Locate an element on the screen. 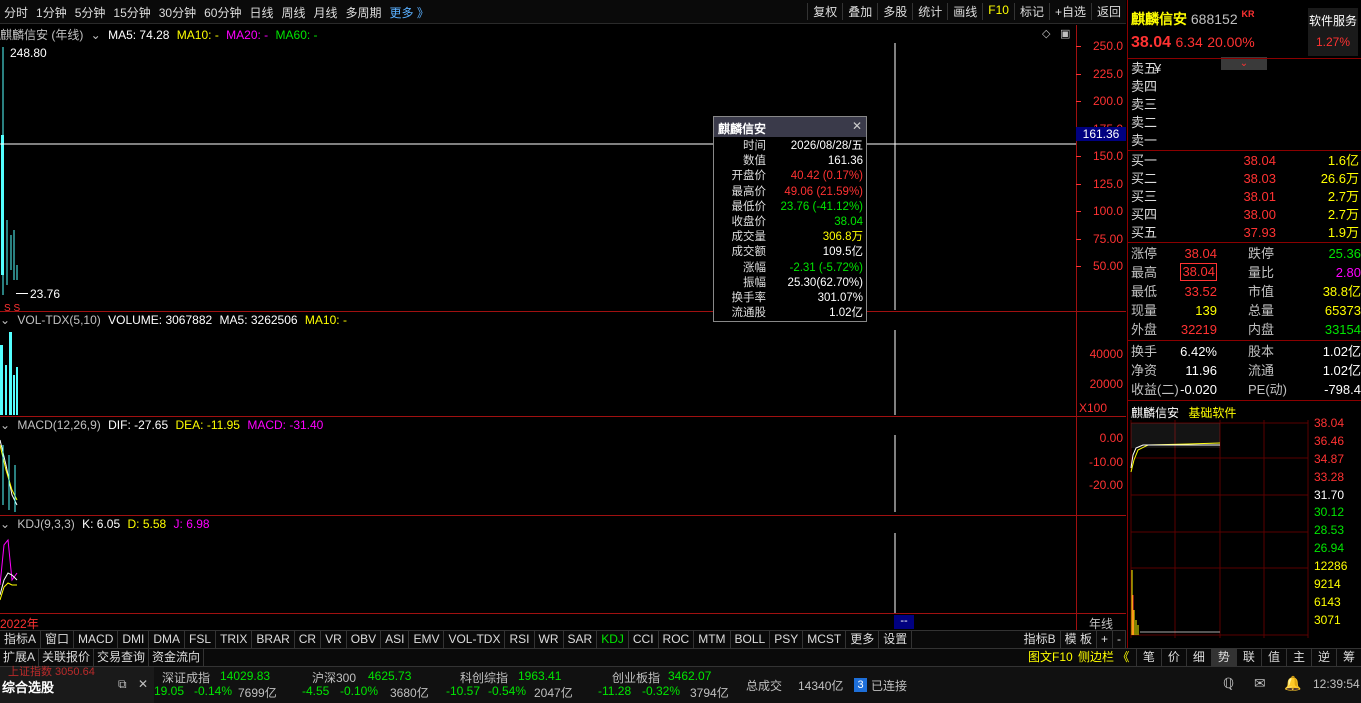  message-icon: ✉ is located at coordinates (1260, 683).